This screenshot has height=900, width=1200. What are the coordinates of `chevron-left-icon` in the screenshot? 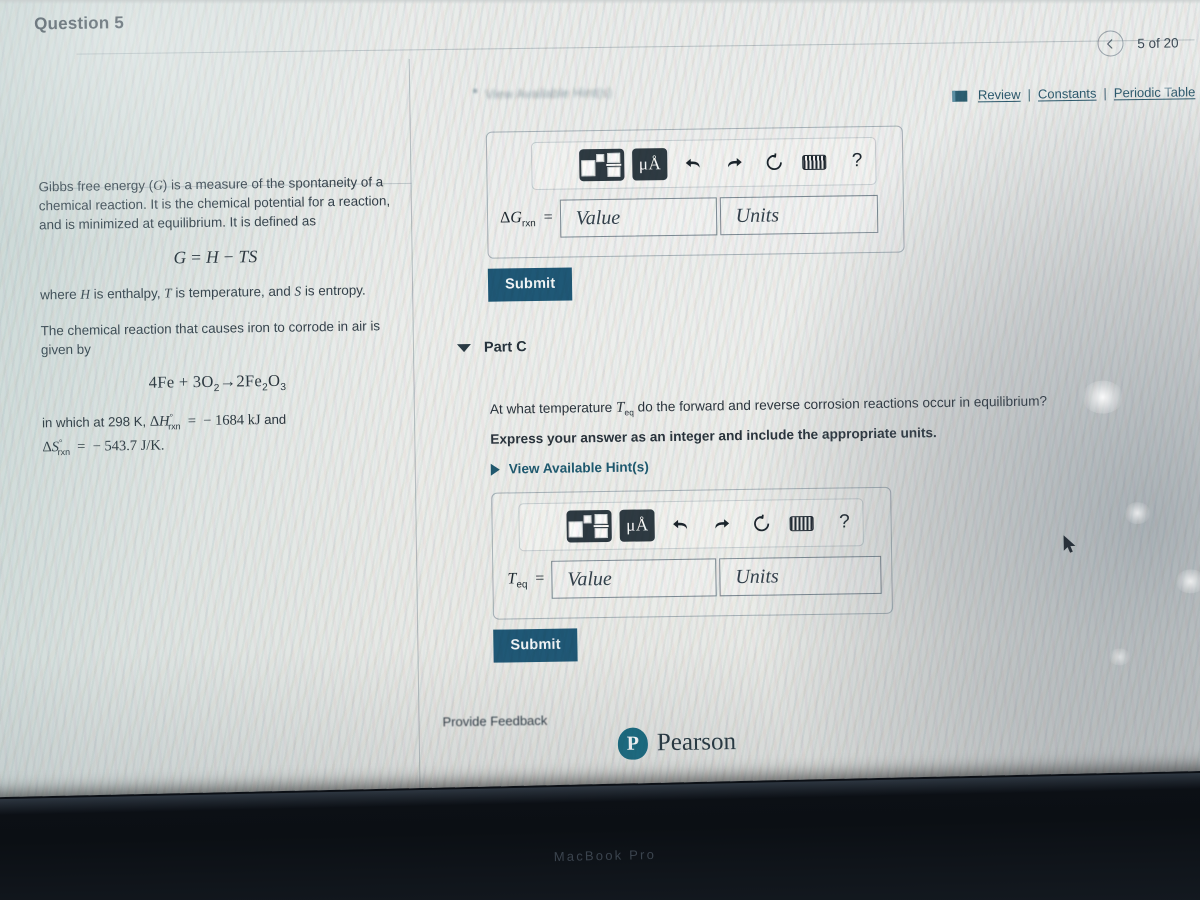 It's located at (1110, 43).